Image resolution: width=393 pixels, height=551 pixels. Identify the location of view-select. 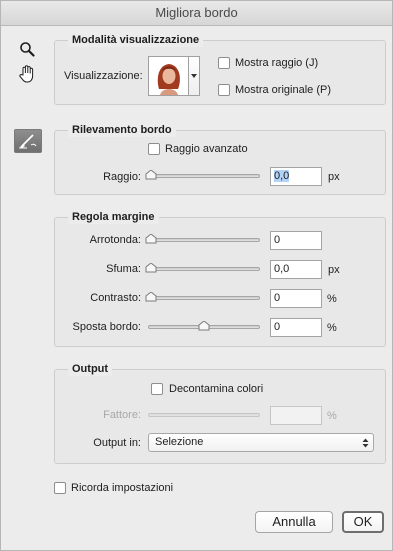
(174, 76).